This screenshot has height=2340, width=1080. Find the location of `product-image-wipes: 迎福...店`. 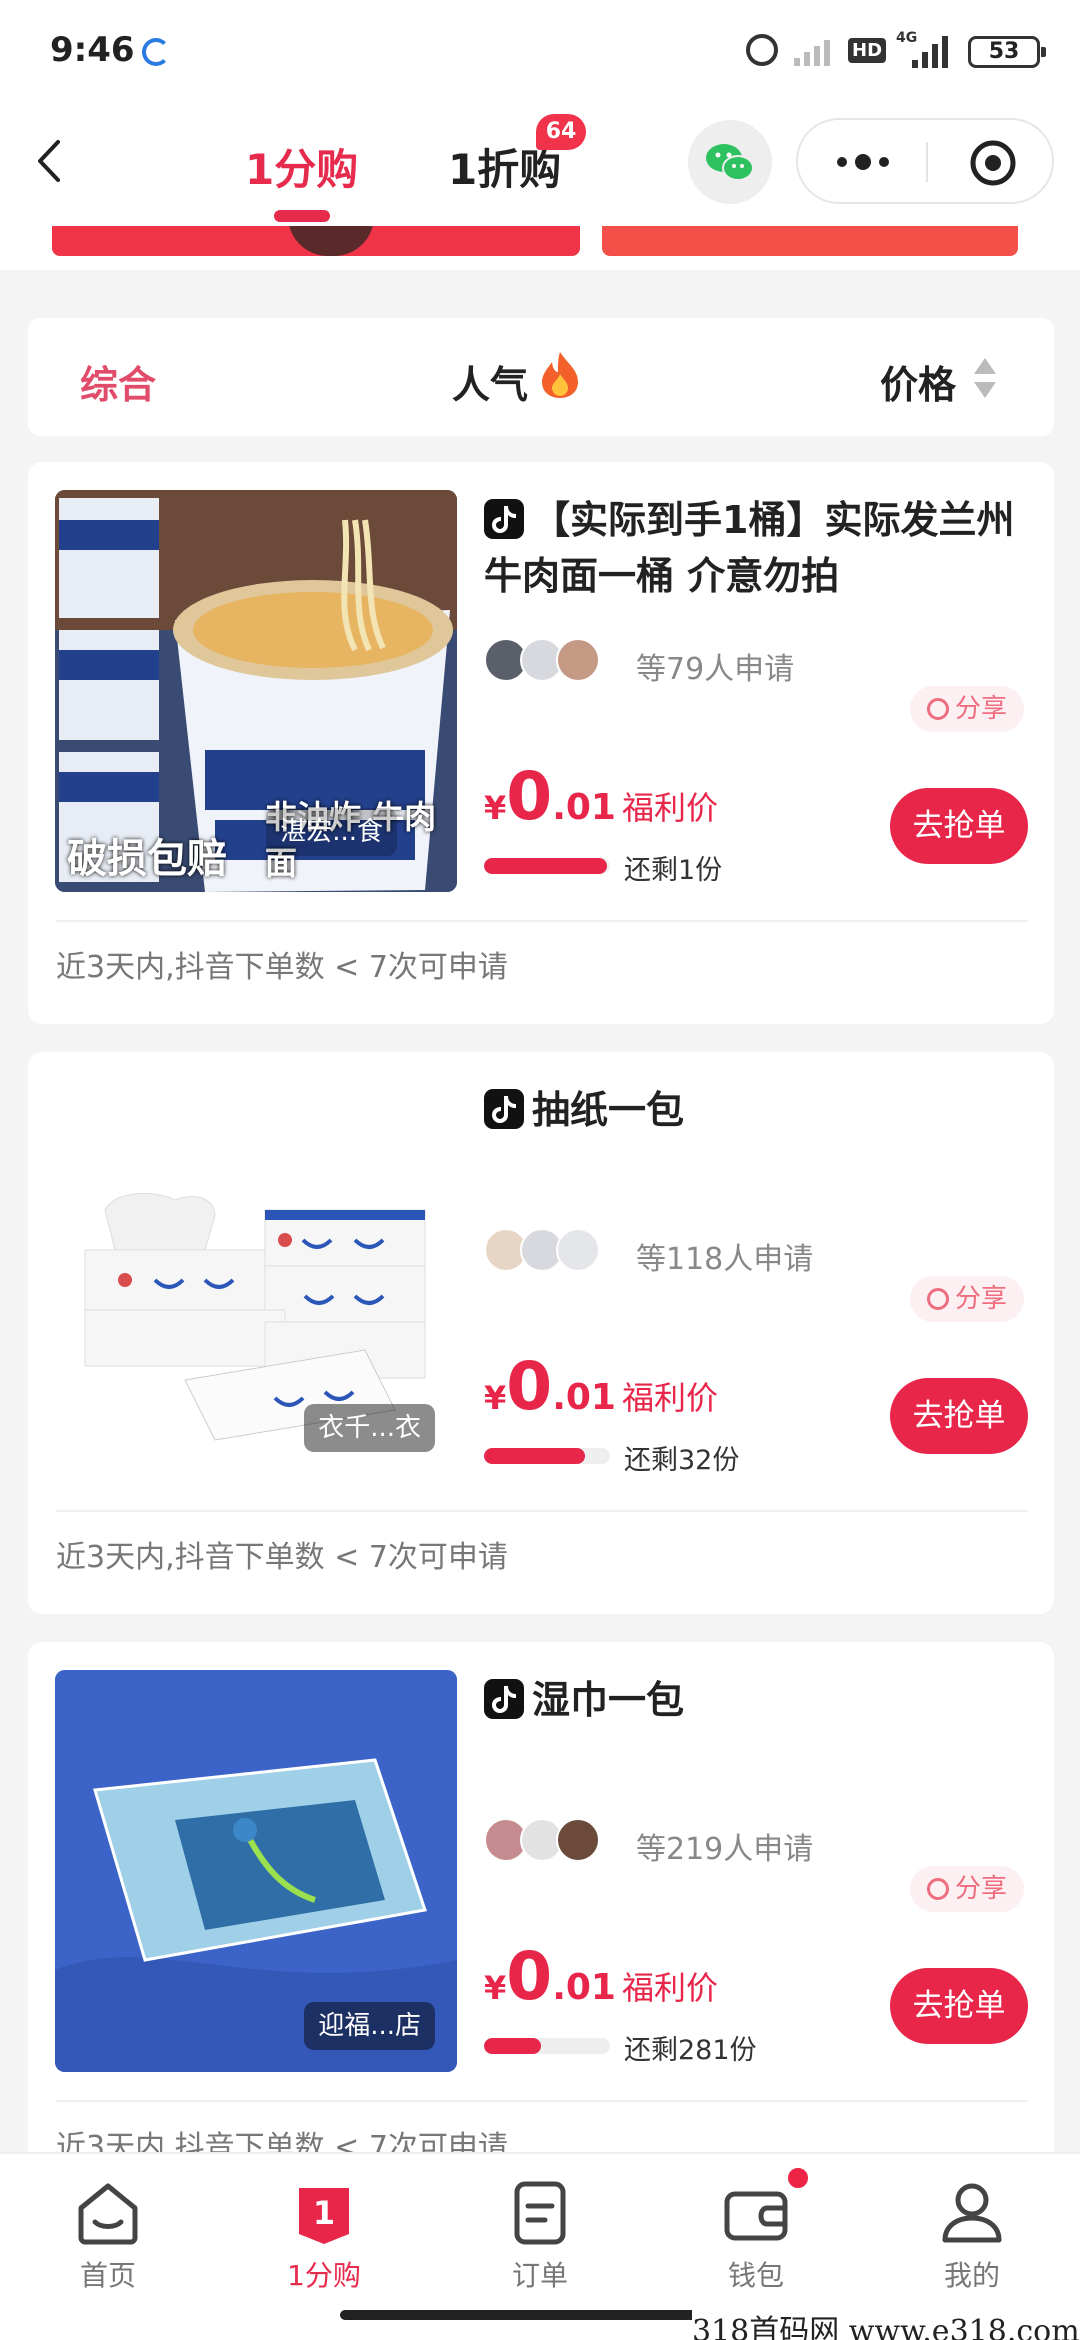

product-image-wipes: 迎福...店 is located at coordinates (256, 1871).